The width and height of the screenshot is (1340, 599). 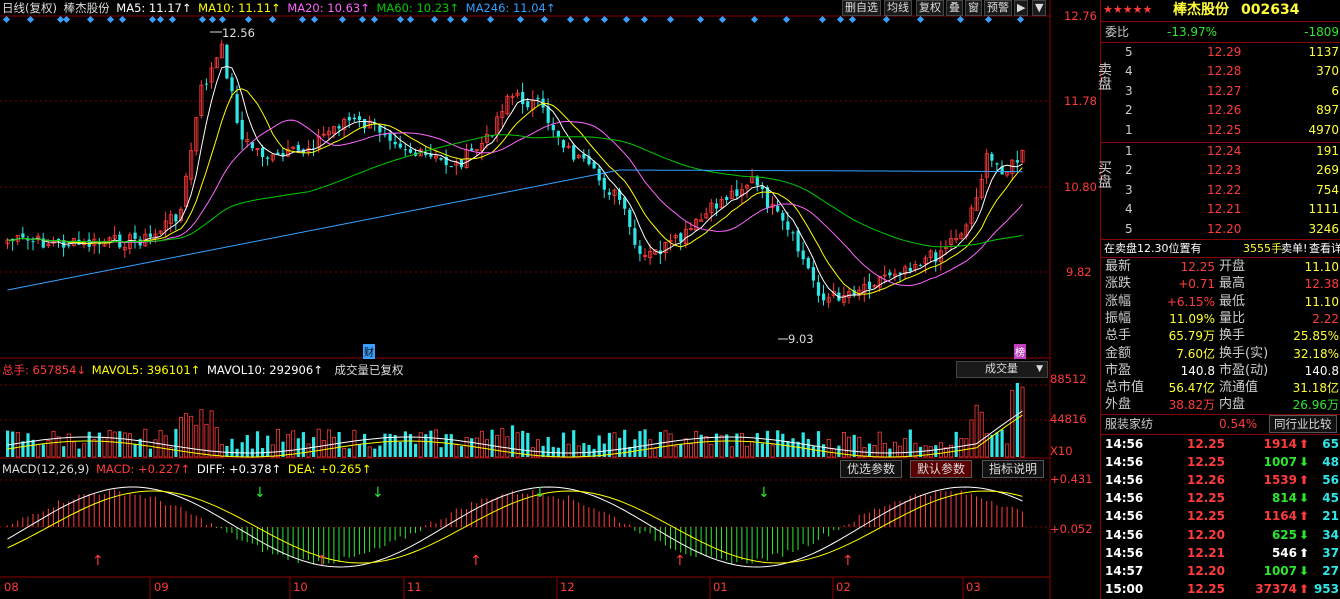 I want to click on quote-value: 38.82万, so click(x=1191, y=405).